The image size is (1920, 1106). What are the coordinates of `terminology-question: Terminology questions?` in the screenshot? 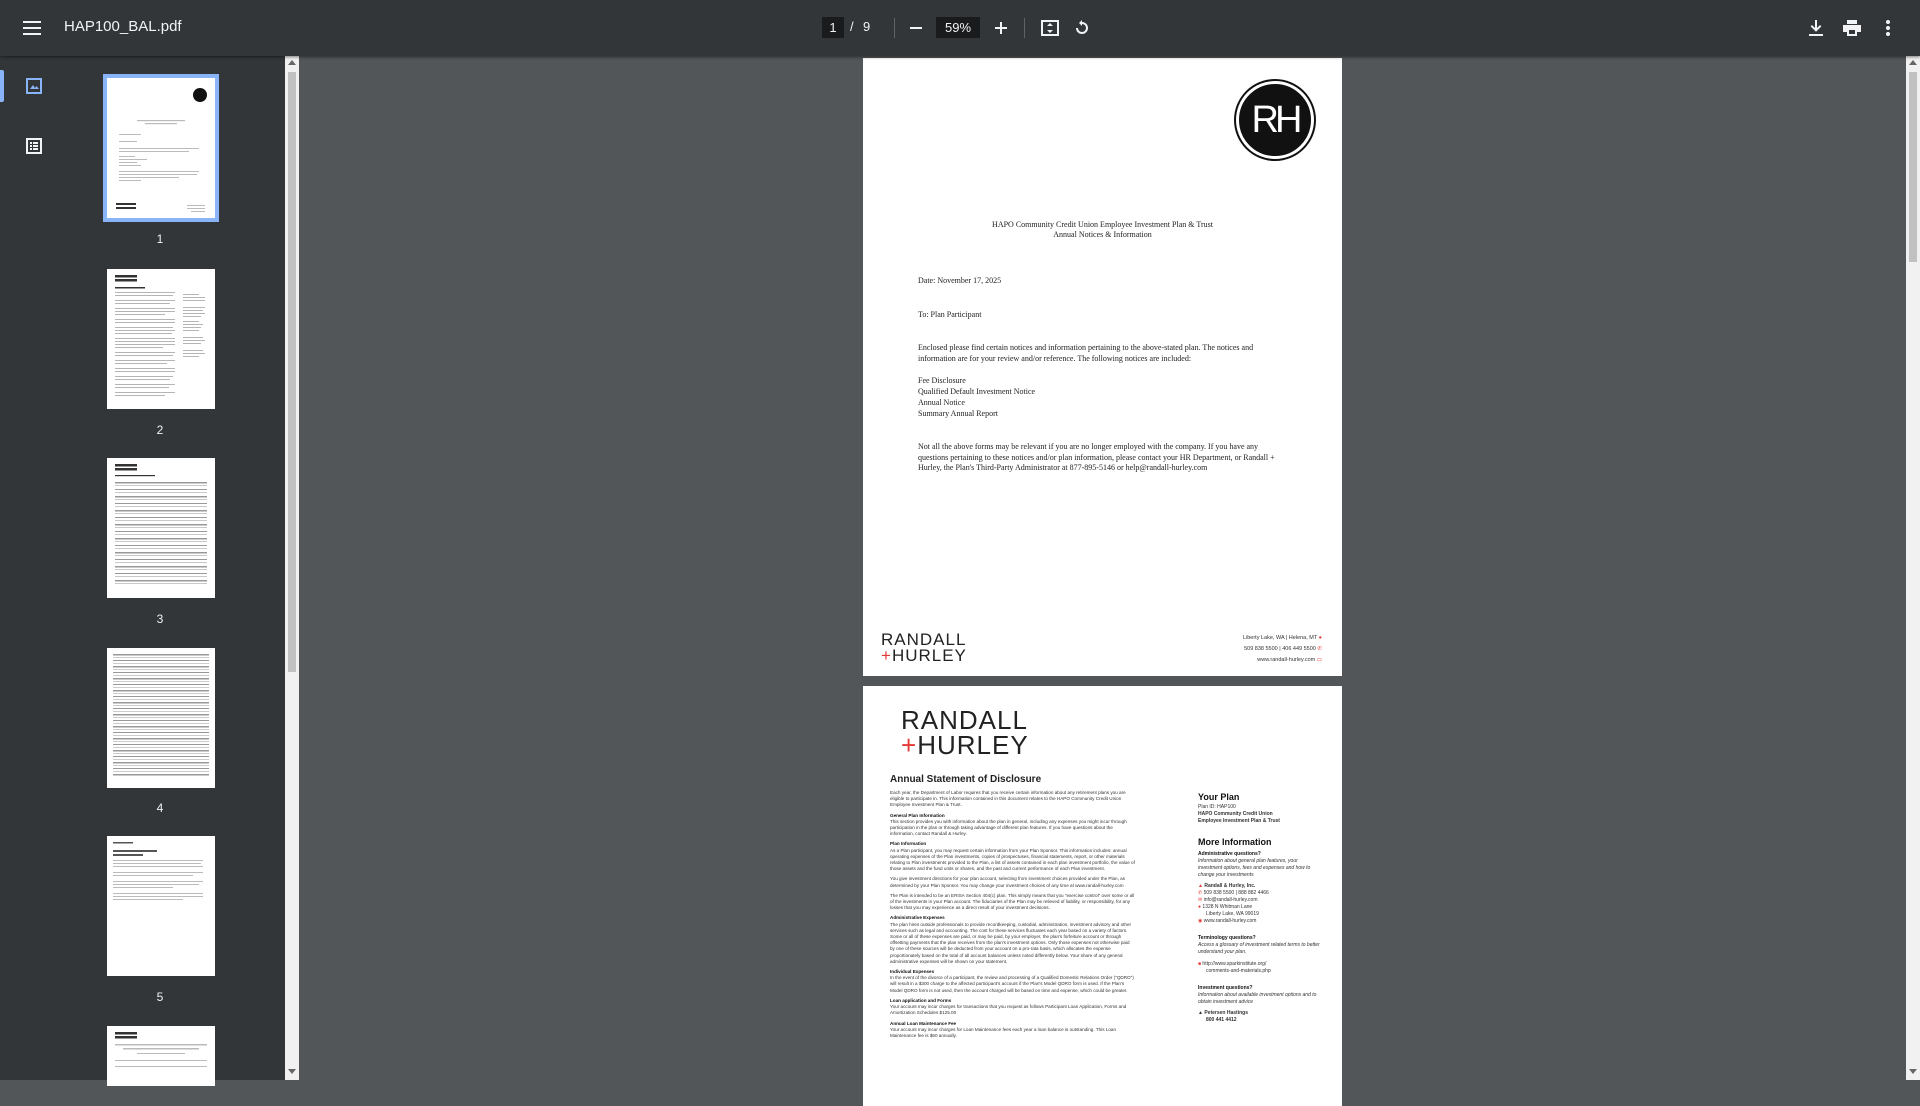 It's located at (1227, 938).